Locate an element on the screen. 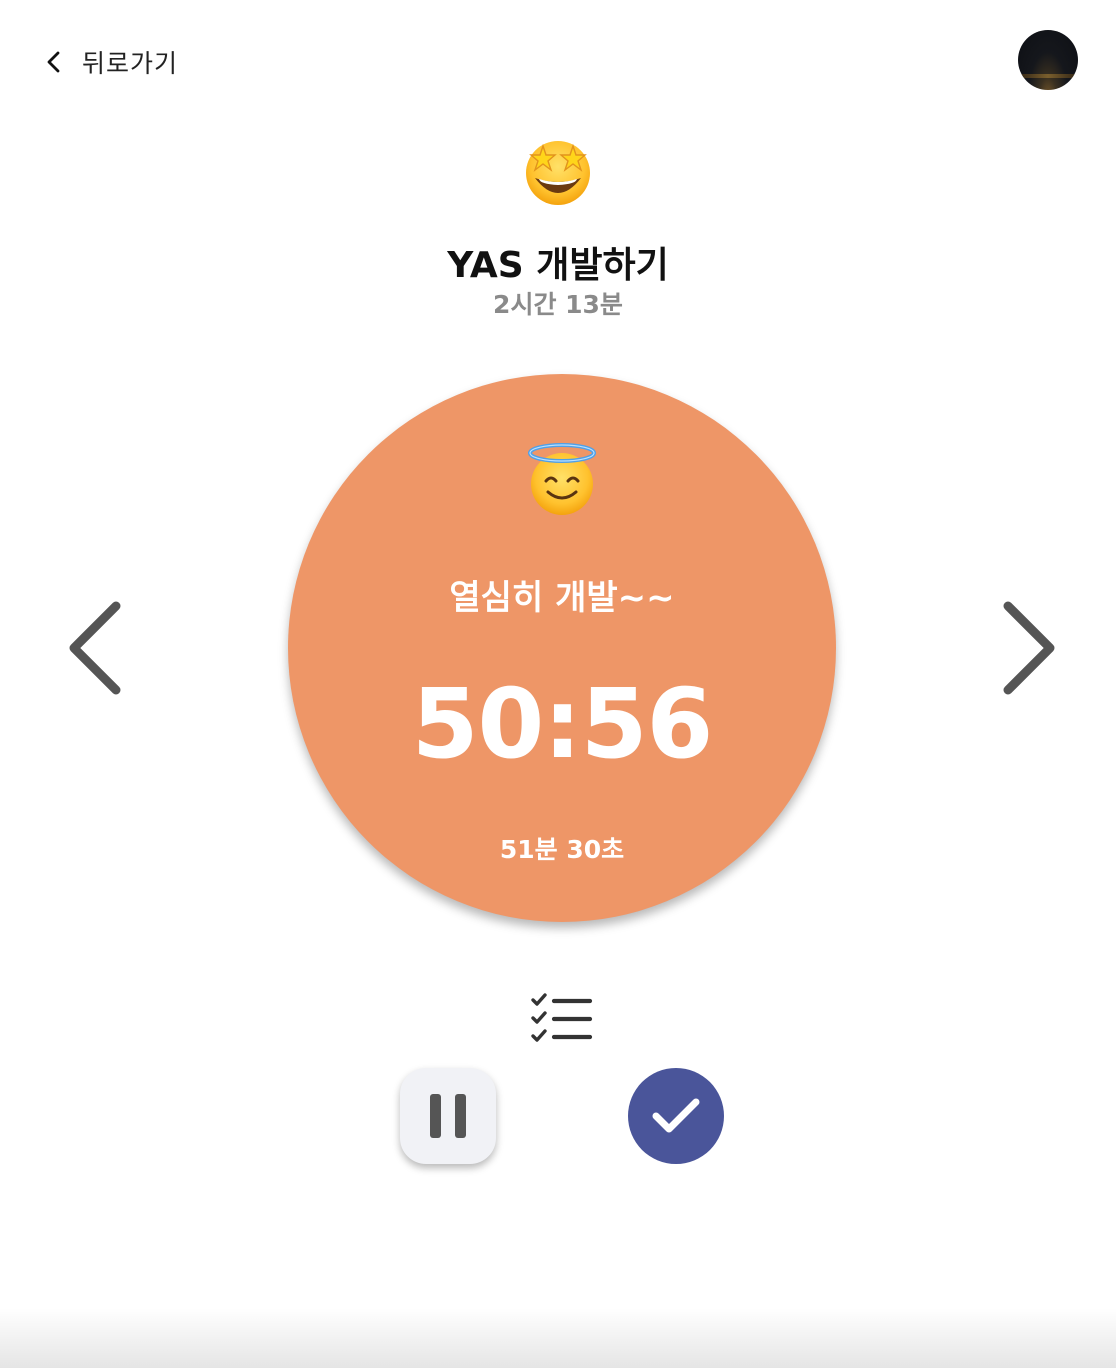 The image size is (1116, 1368). checkmark-icon is located at coordinates (676, 1115).